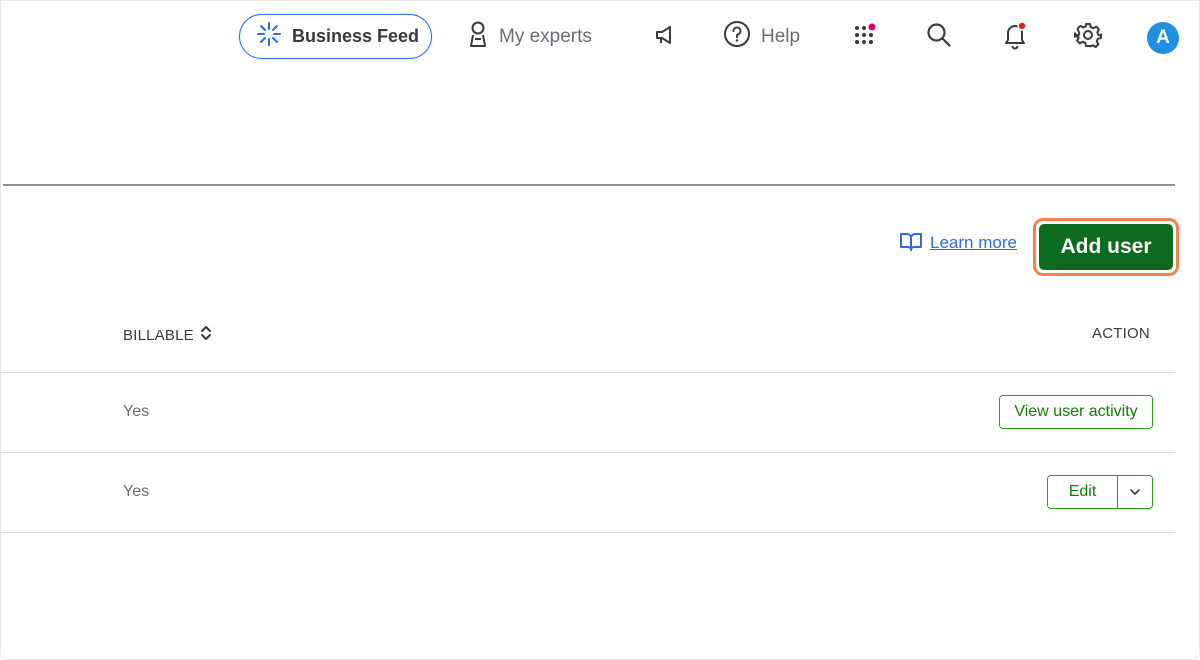  I want to click on action-header-label: ACTION, so click(1121, 333).